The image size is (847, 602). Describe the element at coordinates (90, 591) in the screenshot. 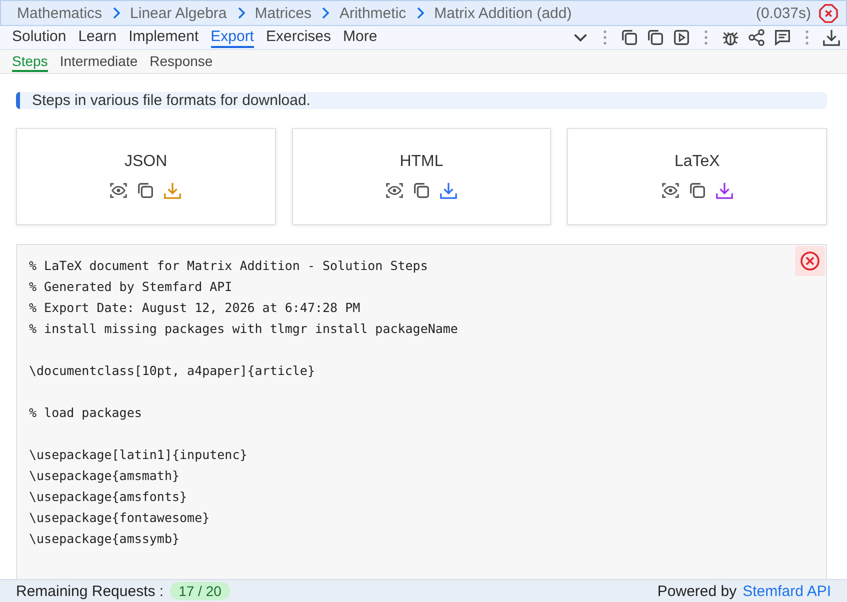

I see `remaining-label: Remaining Requests :` at that location.